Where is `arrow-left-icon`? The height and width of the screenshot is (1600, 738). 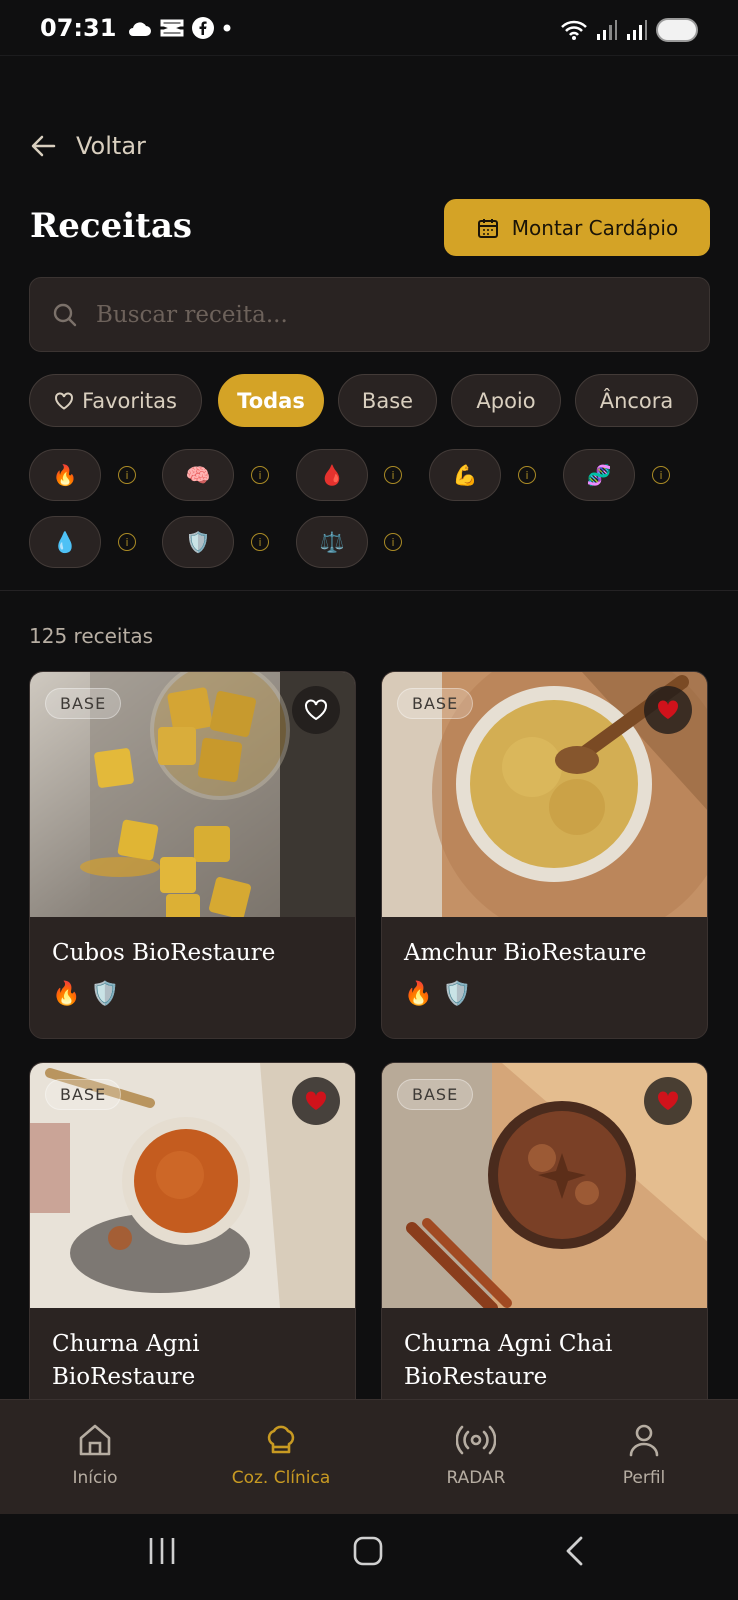
arrow-left-icon is located at coordinates (43, 146).